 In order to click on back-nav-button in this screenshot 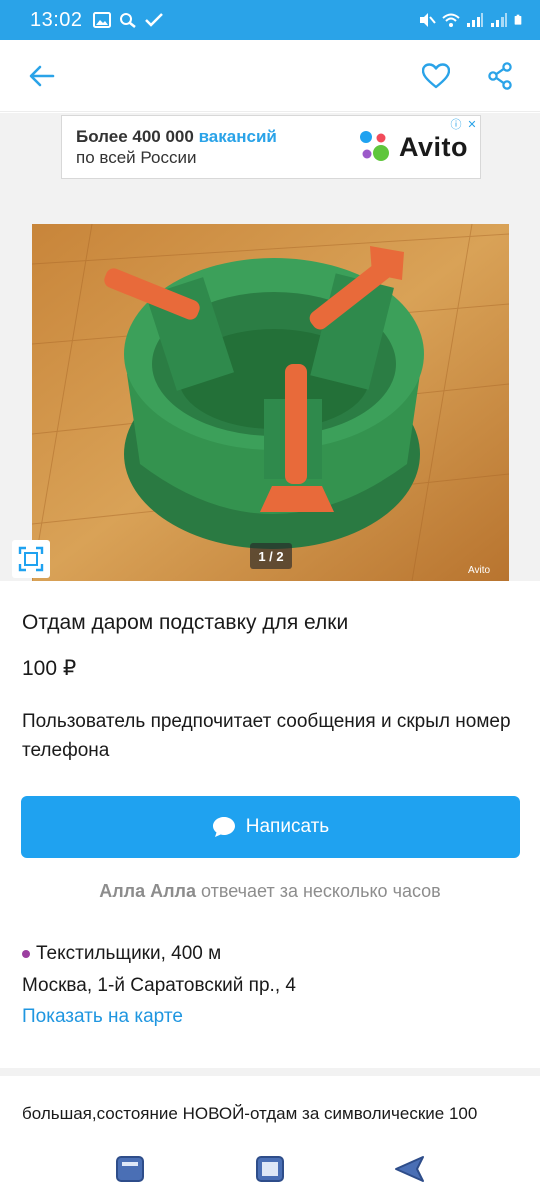, I will do `click(410, 1169)`.